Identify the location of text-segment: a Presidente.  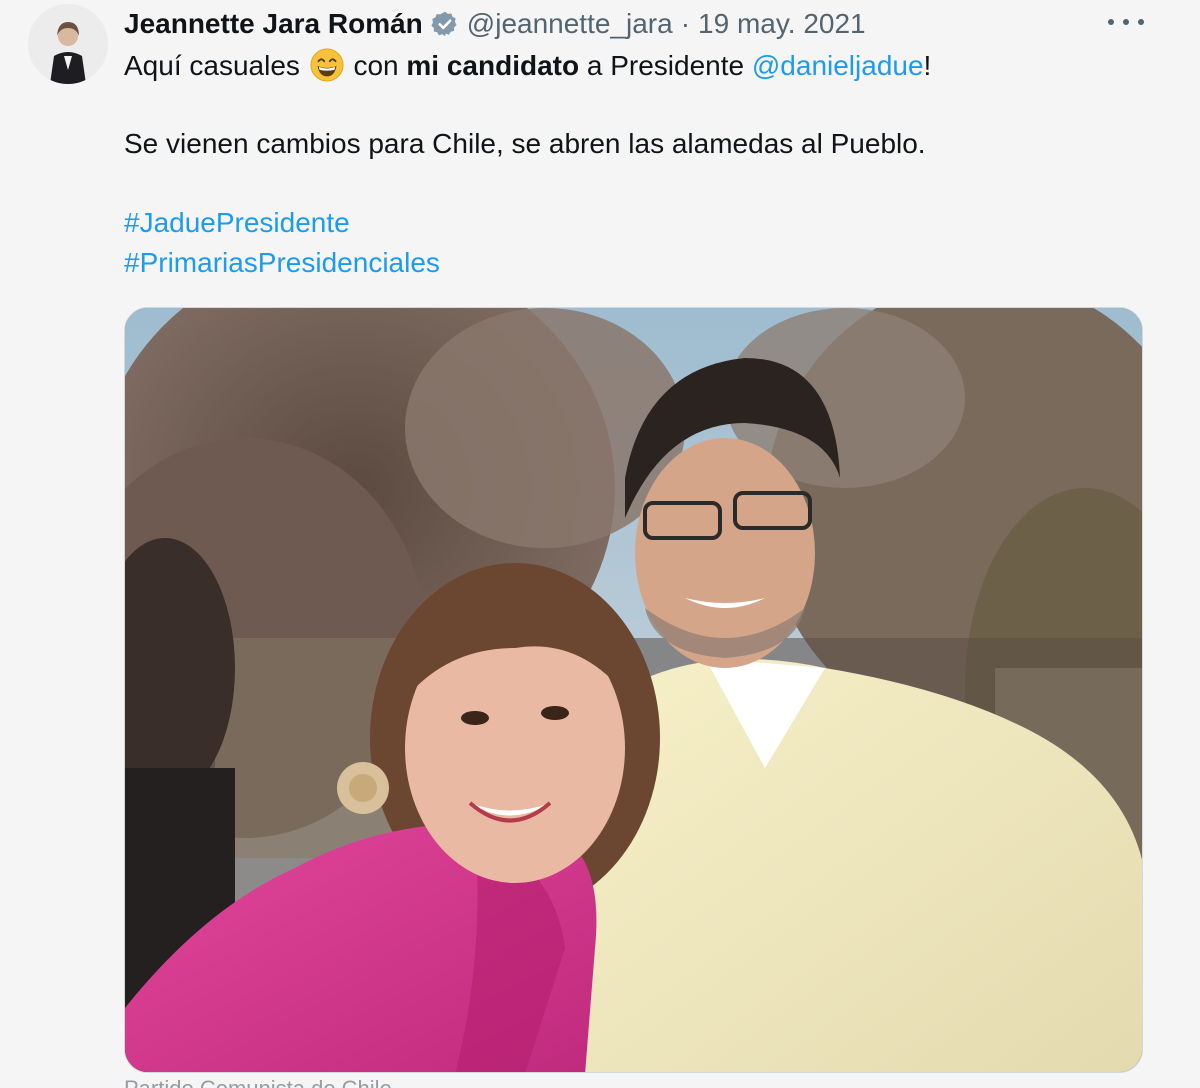
(665, 65).